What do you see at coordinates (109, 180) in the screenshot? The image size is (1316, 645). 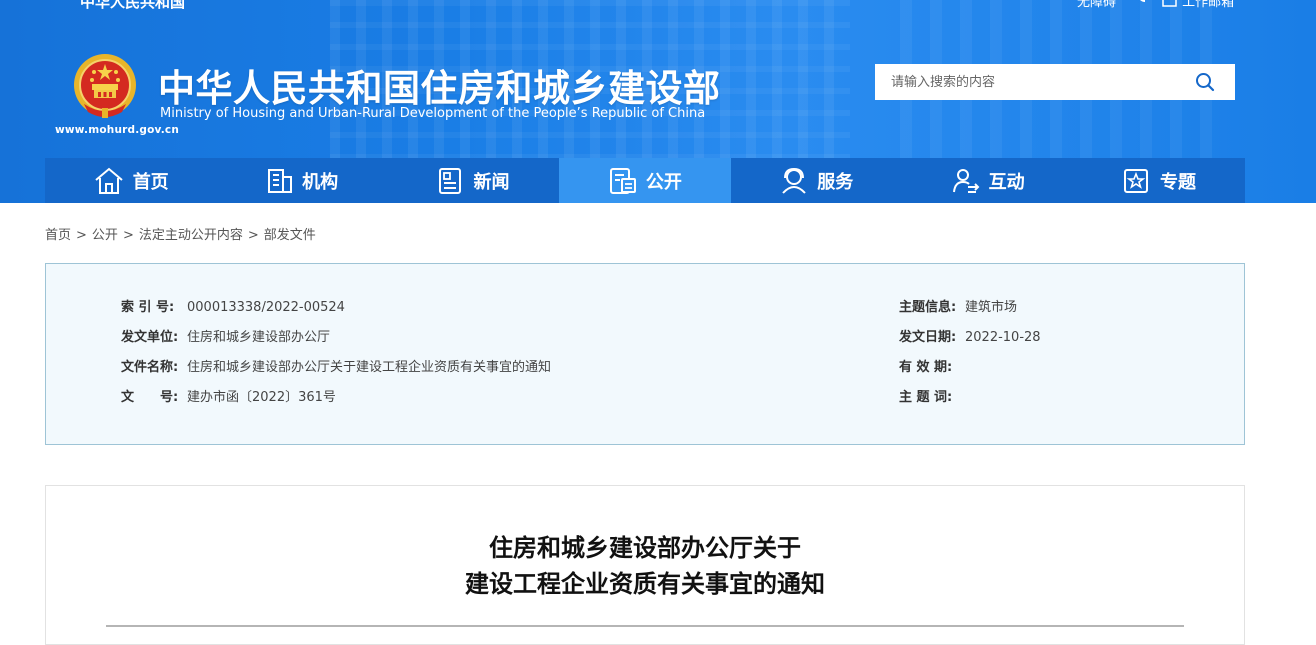 I see `home-icon` at bounding box center [109, 180].